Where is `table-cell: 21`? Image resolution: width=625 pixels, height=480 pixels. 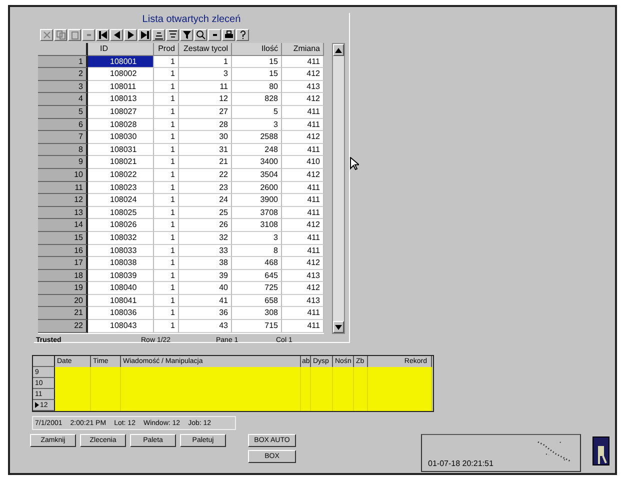 table-cell: 21 is located at coordinates (205, 162).